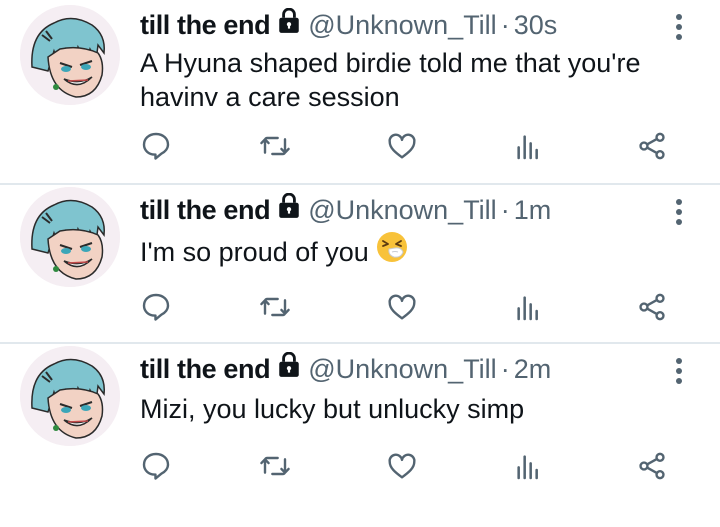  Describe the element at coordinates (533, 210) in the screenshot. I see `timestamp: 1m` at that location.